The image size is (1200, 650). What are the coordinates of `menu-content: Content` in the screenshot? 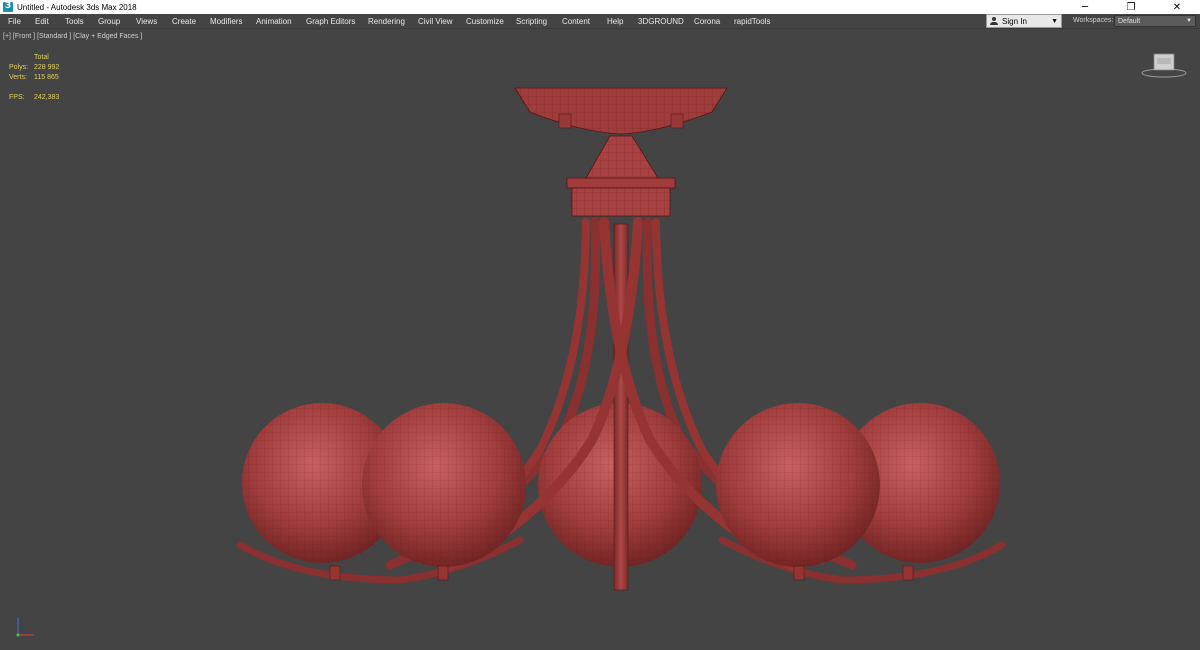 It's located at (576, 21).